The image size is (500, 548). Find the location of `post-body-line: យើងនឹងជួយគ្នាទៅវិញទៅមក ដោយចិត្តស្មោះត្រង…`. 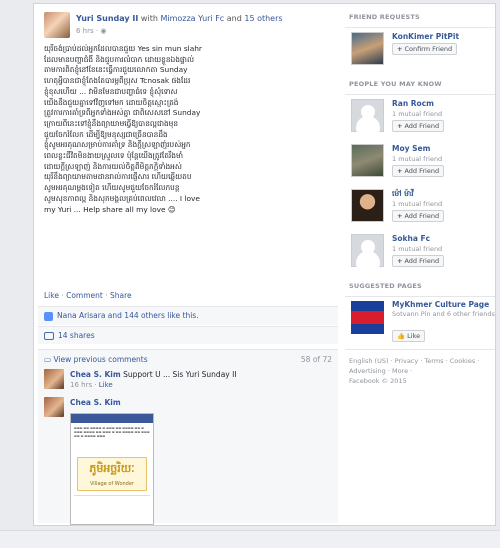

post-body-line: យើងនឹងជួយគ្នាទៅវិញទៅមក ដោយចិត្តស្មោះត្រង… is located at coordinates (111, 102).